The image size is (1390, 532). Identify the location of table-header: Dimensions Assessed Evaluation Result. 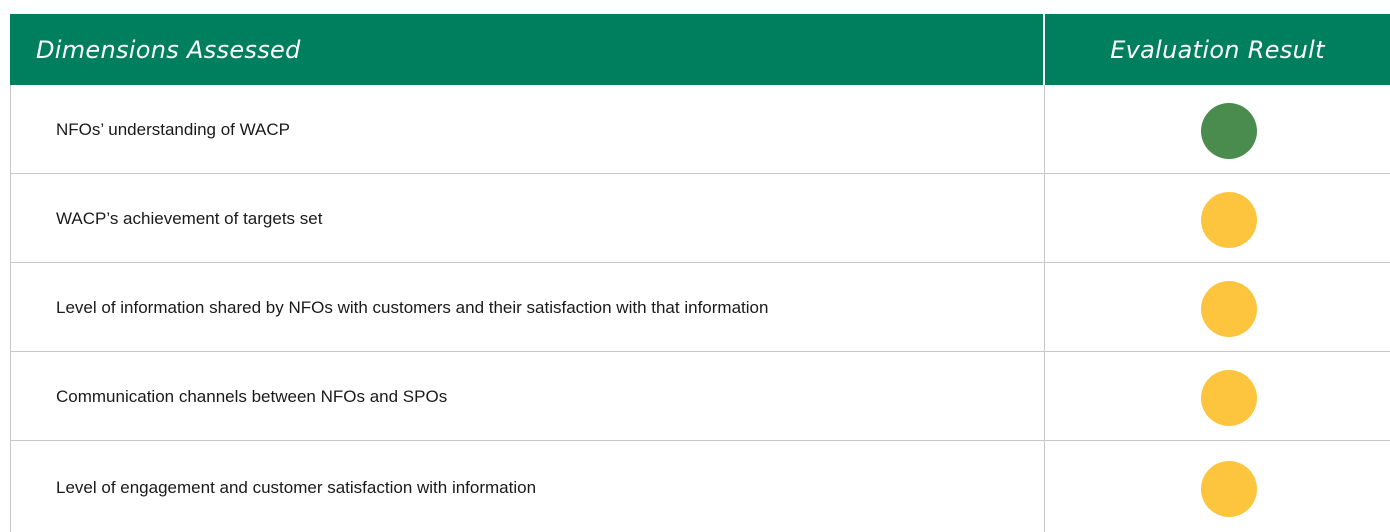
(700, 49).